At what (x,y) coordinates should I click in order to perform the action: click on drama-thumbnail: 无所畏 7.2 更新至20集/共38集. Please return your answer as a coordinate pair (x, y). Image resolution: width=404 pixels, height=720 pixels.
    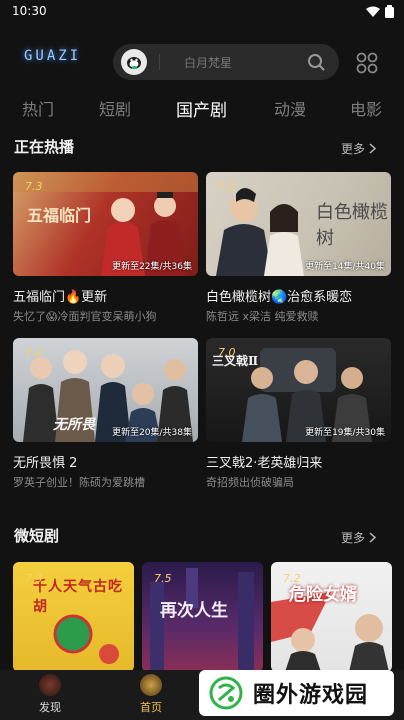
    Looking at the image, I should click on (105, 390).